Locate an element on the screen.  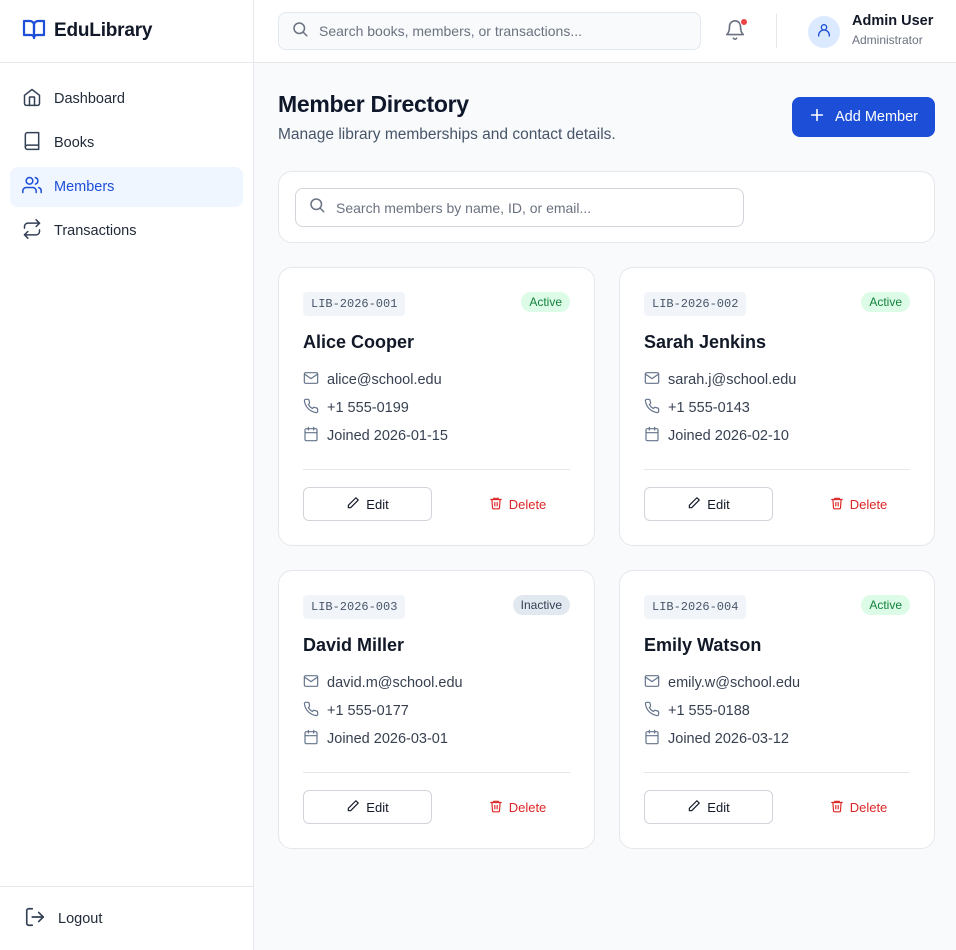
sidebar-item-label: Books is located at coordinates (74, 143).